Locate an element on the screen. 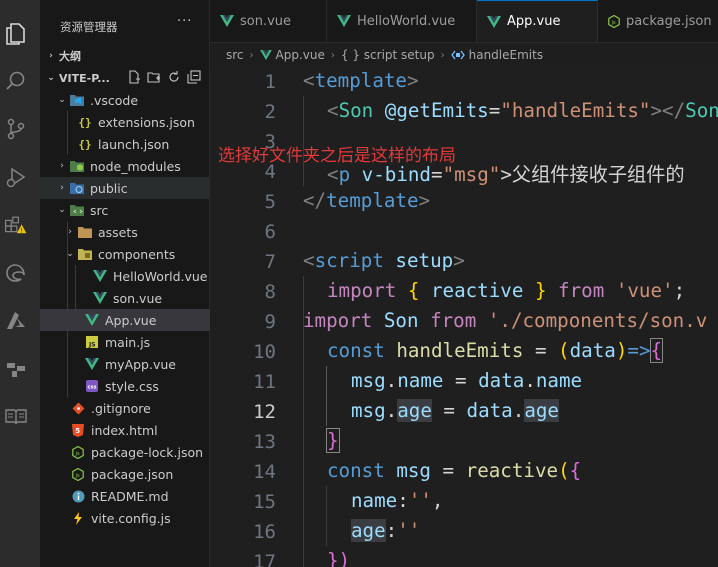  tab-son-vue: son.vue is located at coordinates (268, 21).